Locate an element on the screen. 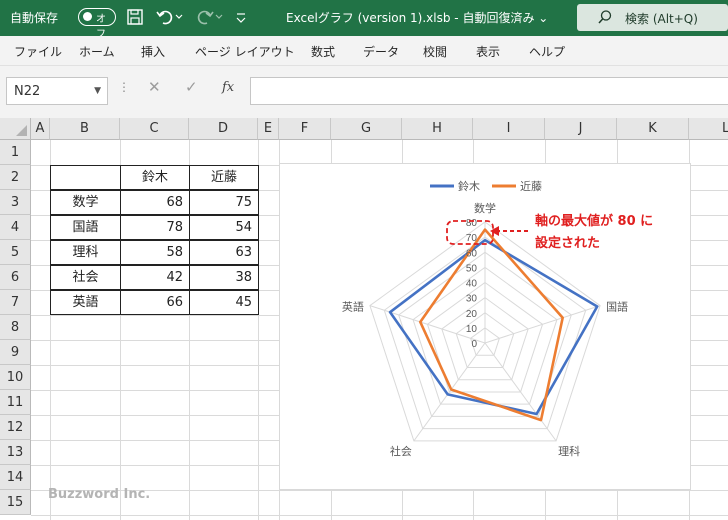 Image resolution: width=728 pixels, height=520 pixels. menu-view: 表示 is located at coordinates (488, 51).